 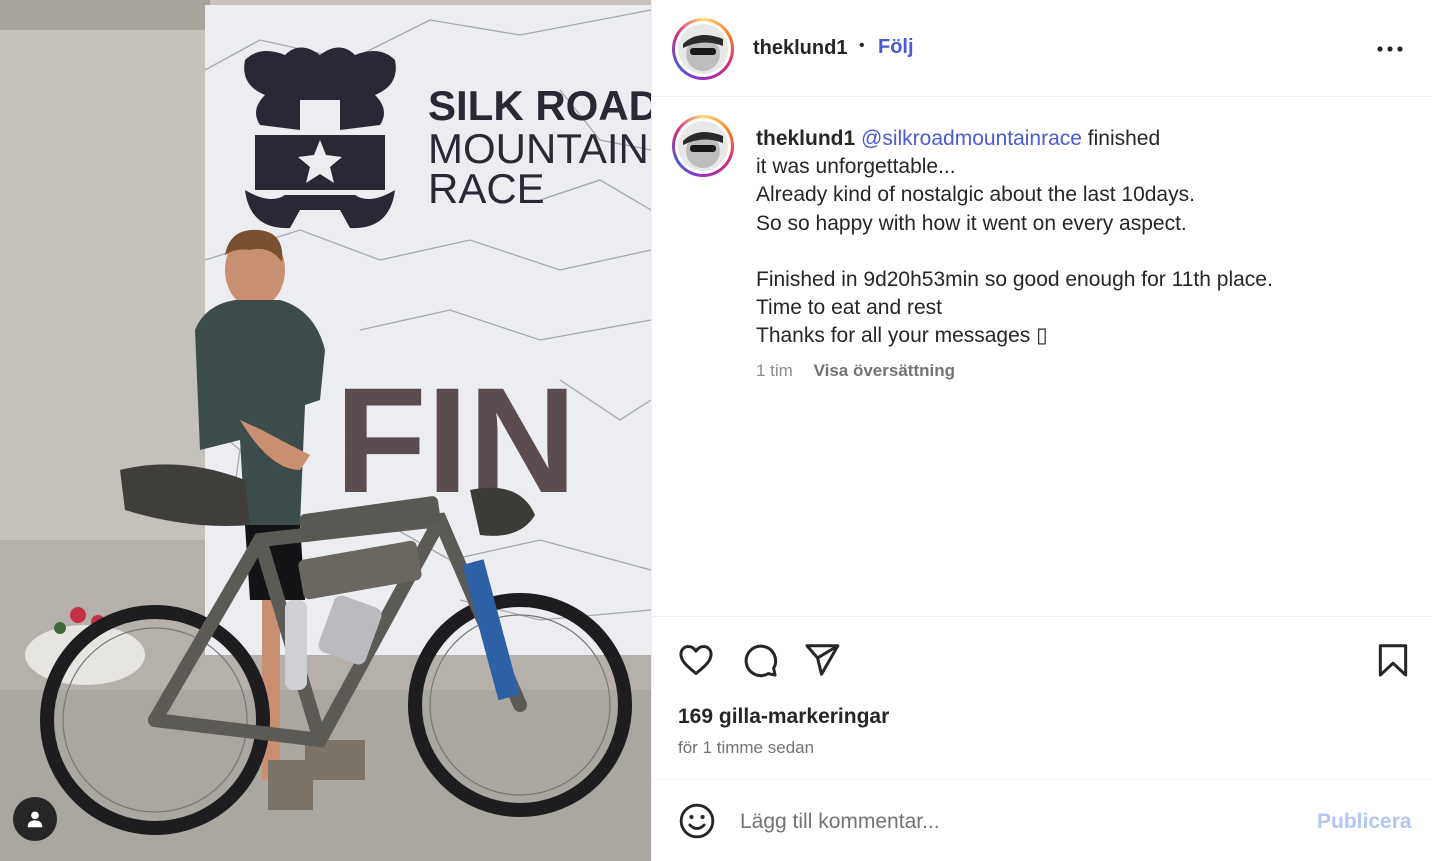 What do you see at coordinates (884, 370) in the screenshot?
I see `translate-link: Visa översättning` at bounding box center [884, 370].